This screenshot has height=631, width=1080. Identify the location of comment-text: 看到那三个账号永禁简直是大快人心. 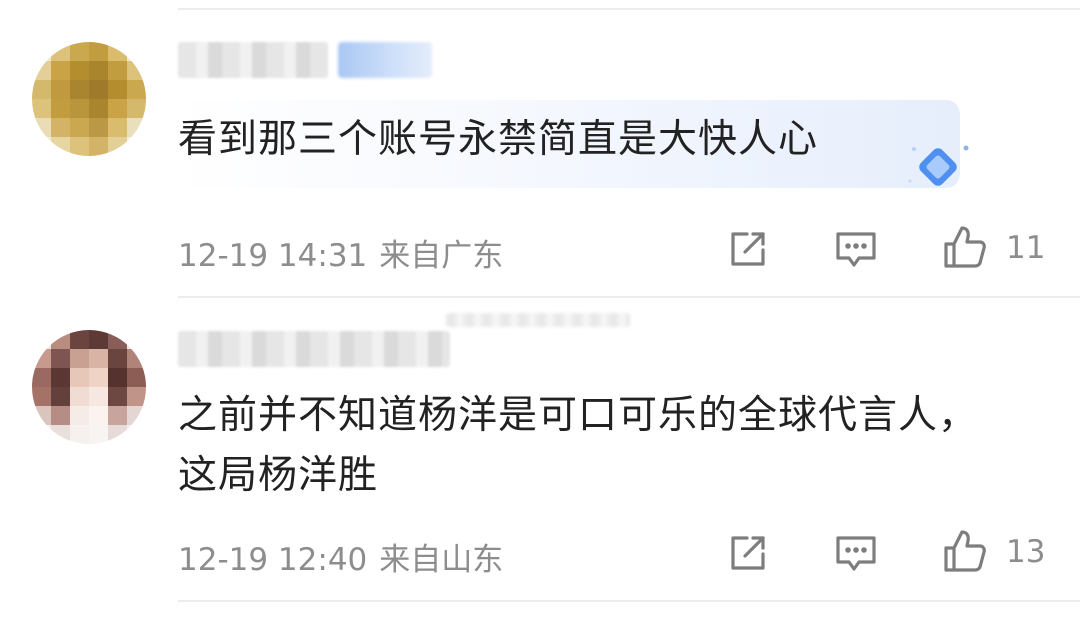
(498, 139).